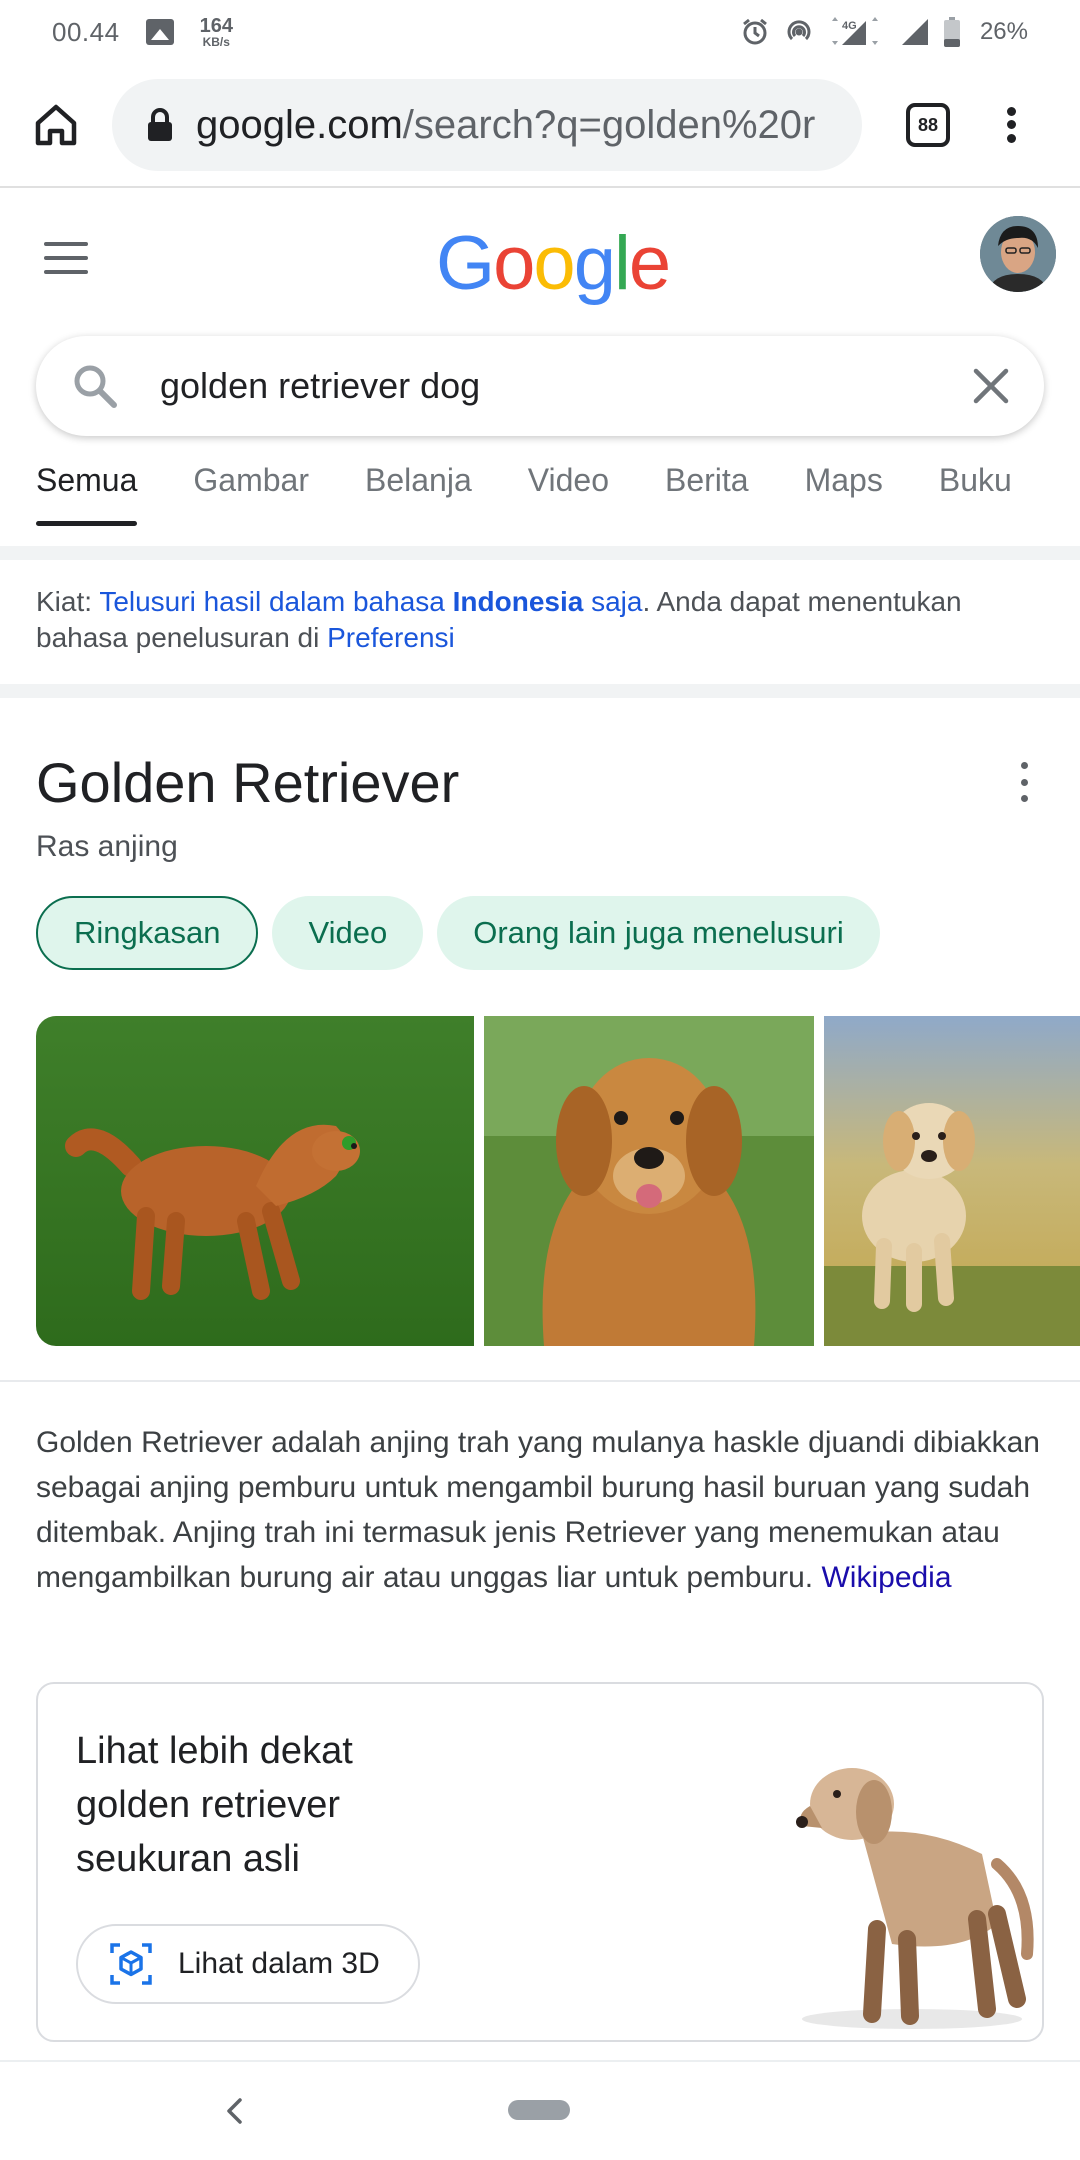 Image resolution: width=1080 pixels, height=2160 pixels. What do you see at coordinates (95, 386) in the screenshot?
I see `search-icon` at bounding box center [95, 386].